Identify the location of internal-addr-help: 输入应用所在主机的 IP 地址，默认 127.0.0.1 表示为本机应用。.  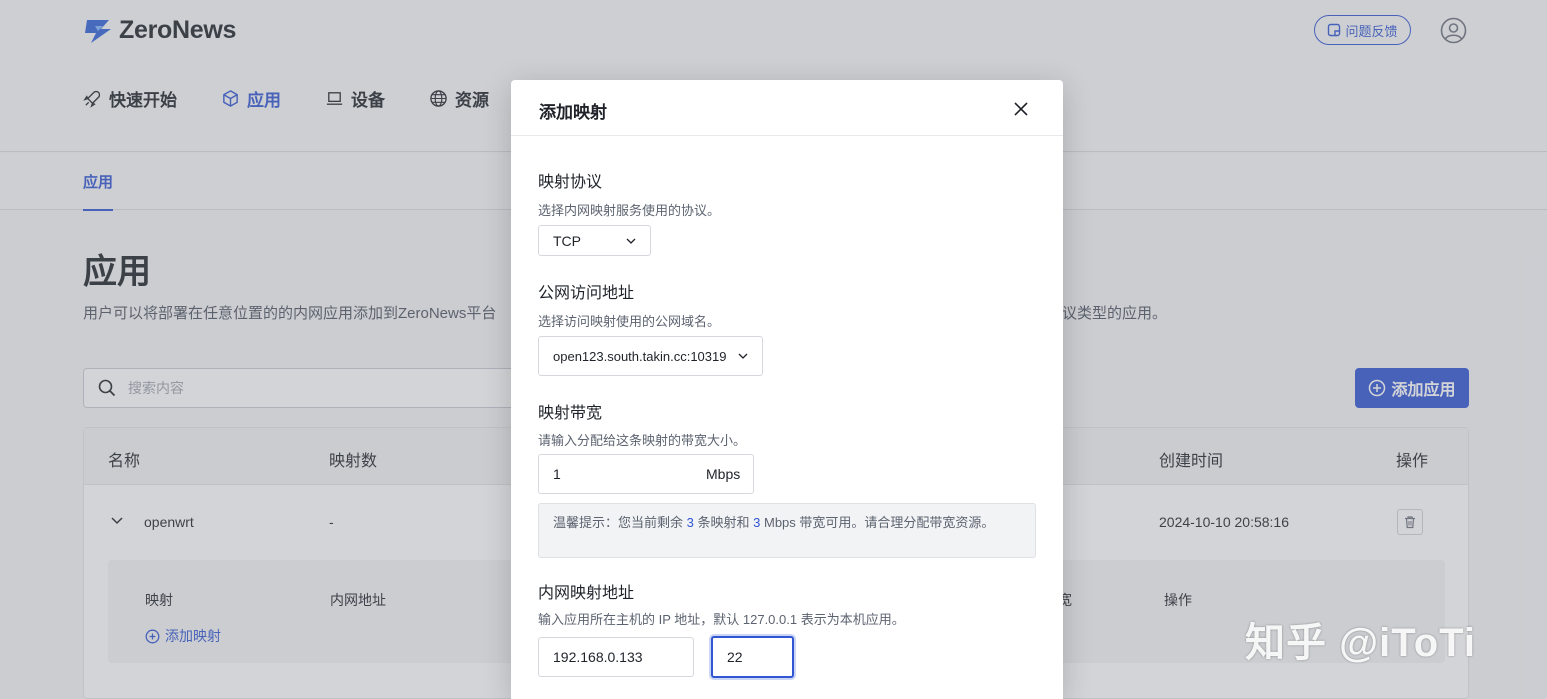
(721, 618).